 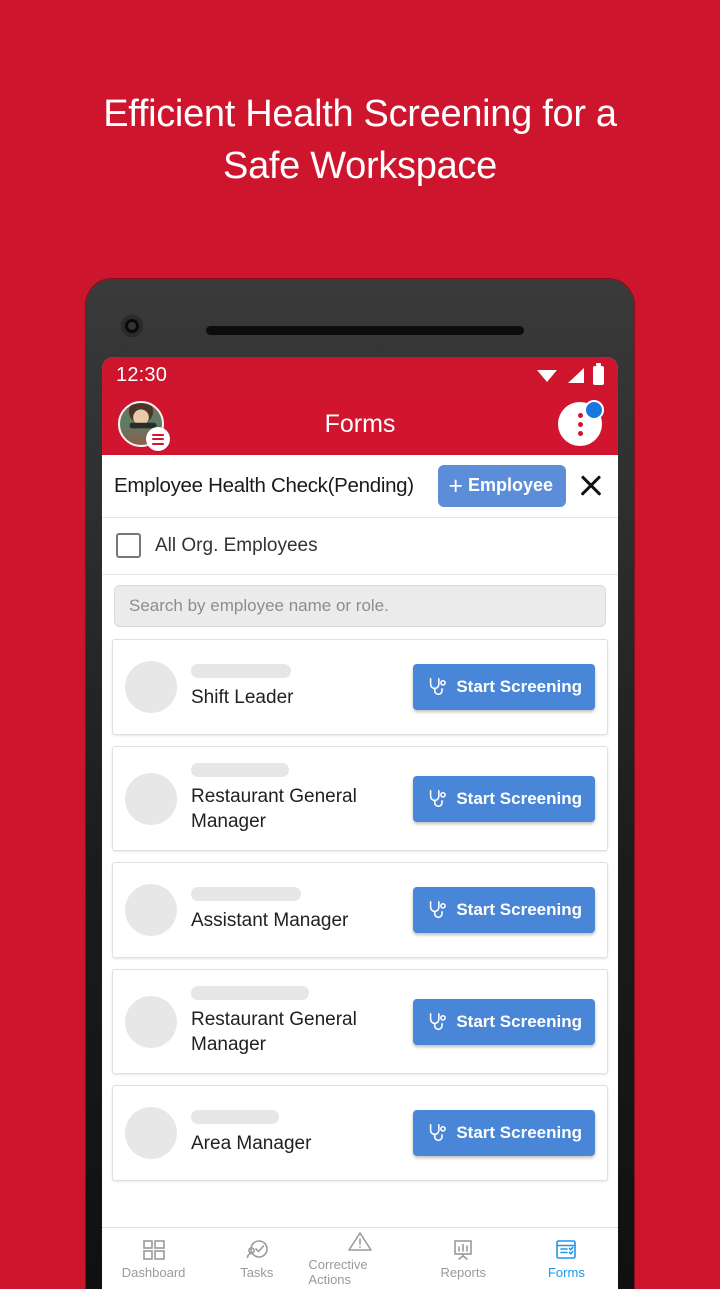 I want to click on status-bar-time: 12:30, so click(x=142, y=374).